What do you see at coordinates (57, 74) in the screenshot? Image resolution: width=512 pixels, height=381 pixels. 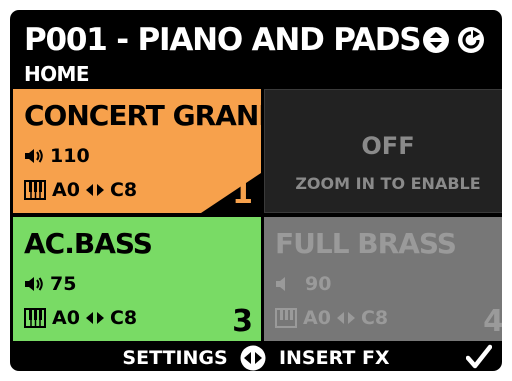 I see `page-subtitle: HOME` at bounding box center [57, 74].